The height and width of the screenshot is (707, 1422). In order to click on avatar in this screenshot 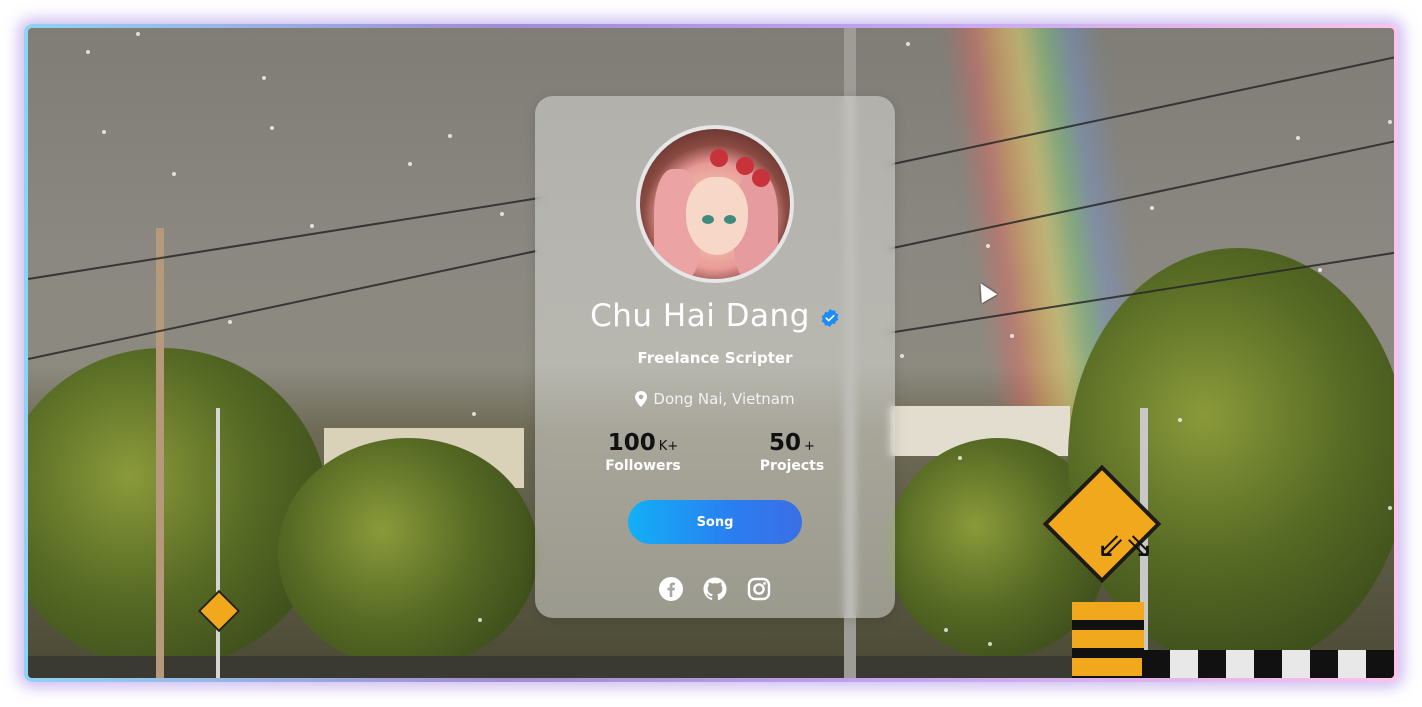, I will do `click(715, 204)`.